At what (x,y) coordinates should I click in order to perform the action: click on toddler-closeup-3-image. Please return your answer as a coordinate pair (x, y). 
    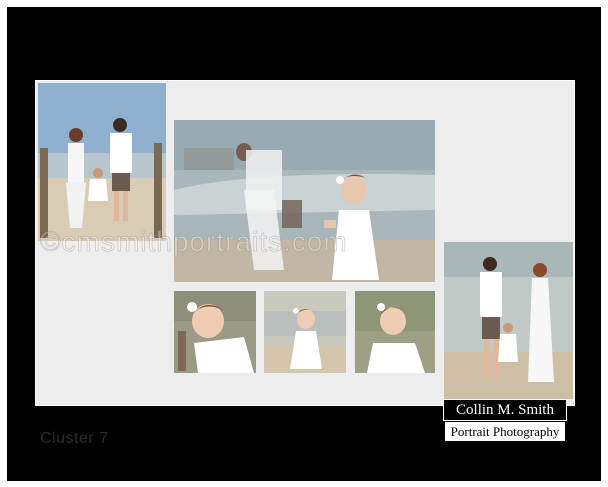
    Looking at the image, I should click on (395, 332).